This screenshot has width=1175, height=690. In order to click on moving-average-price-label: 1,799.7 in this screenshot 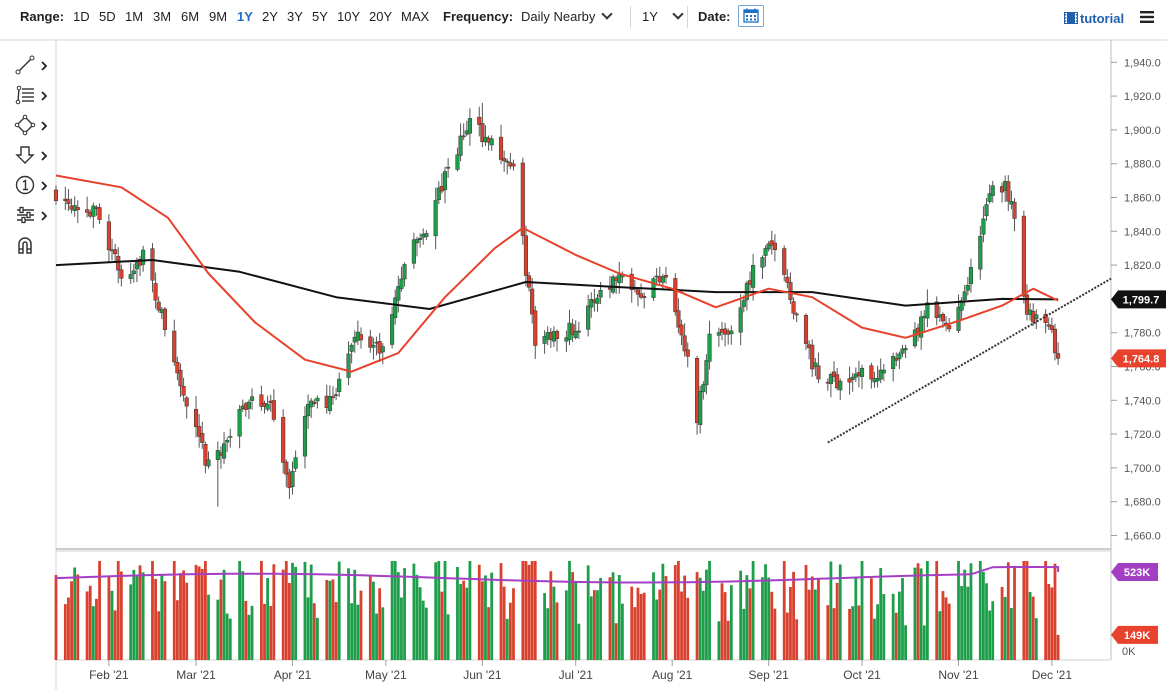, I will do `click(1138, 299)`.